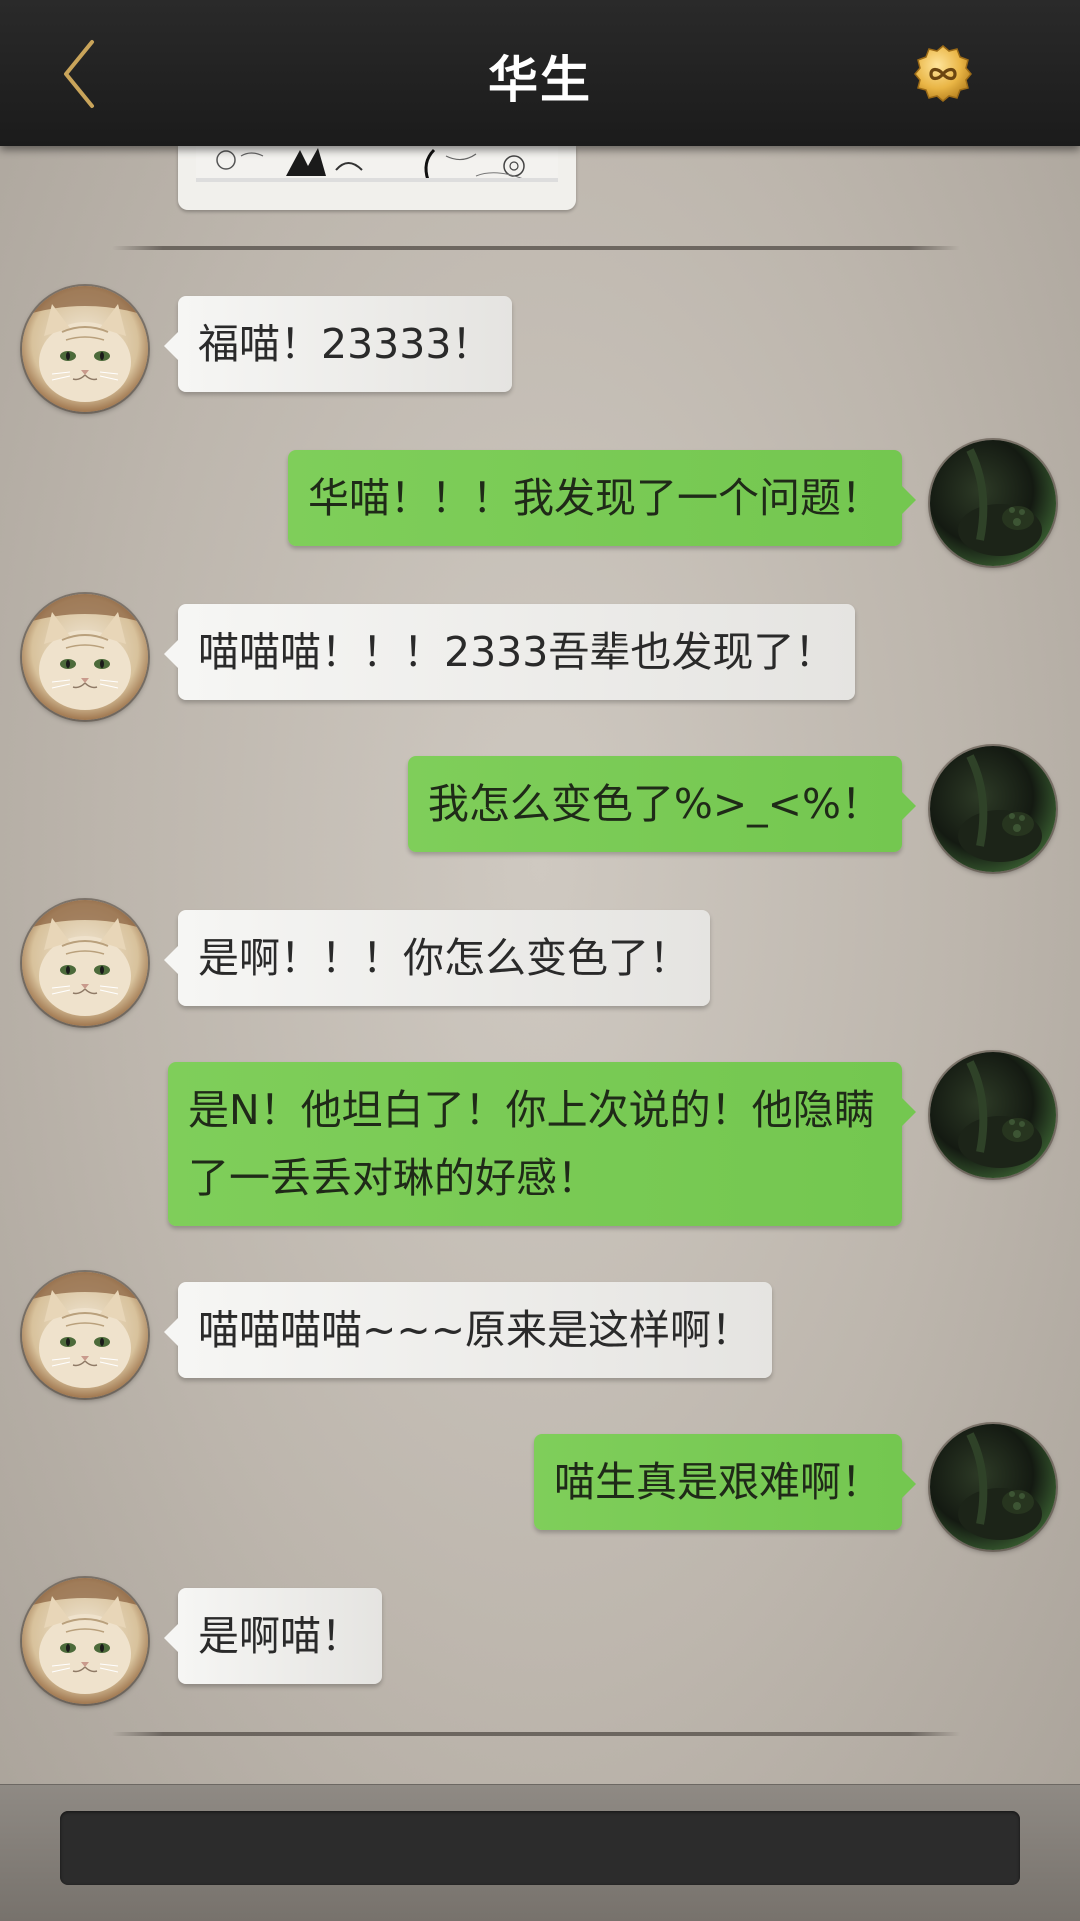  I want to click on infinity-coin-button, so click(943, 73).